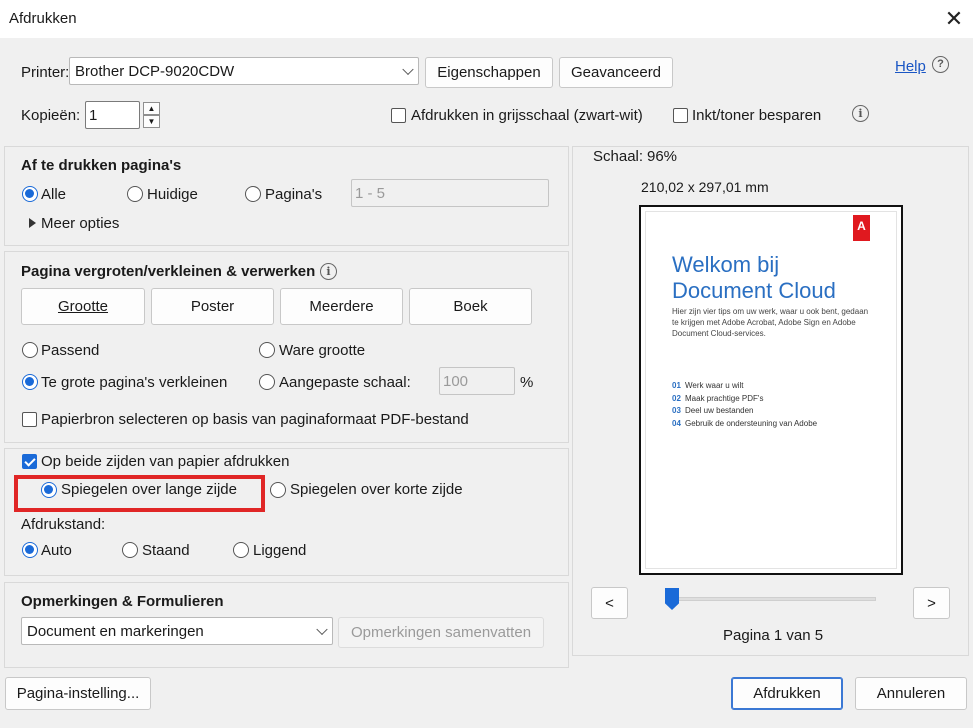 The width and height of the screenshot is (973, 728). Describe the element at coordinates (70, 350) in the screenshot. I see `fit-label: Passend` at that location.